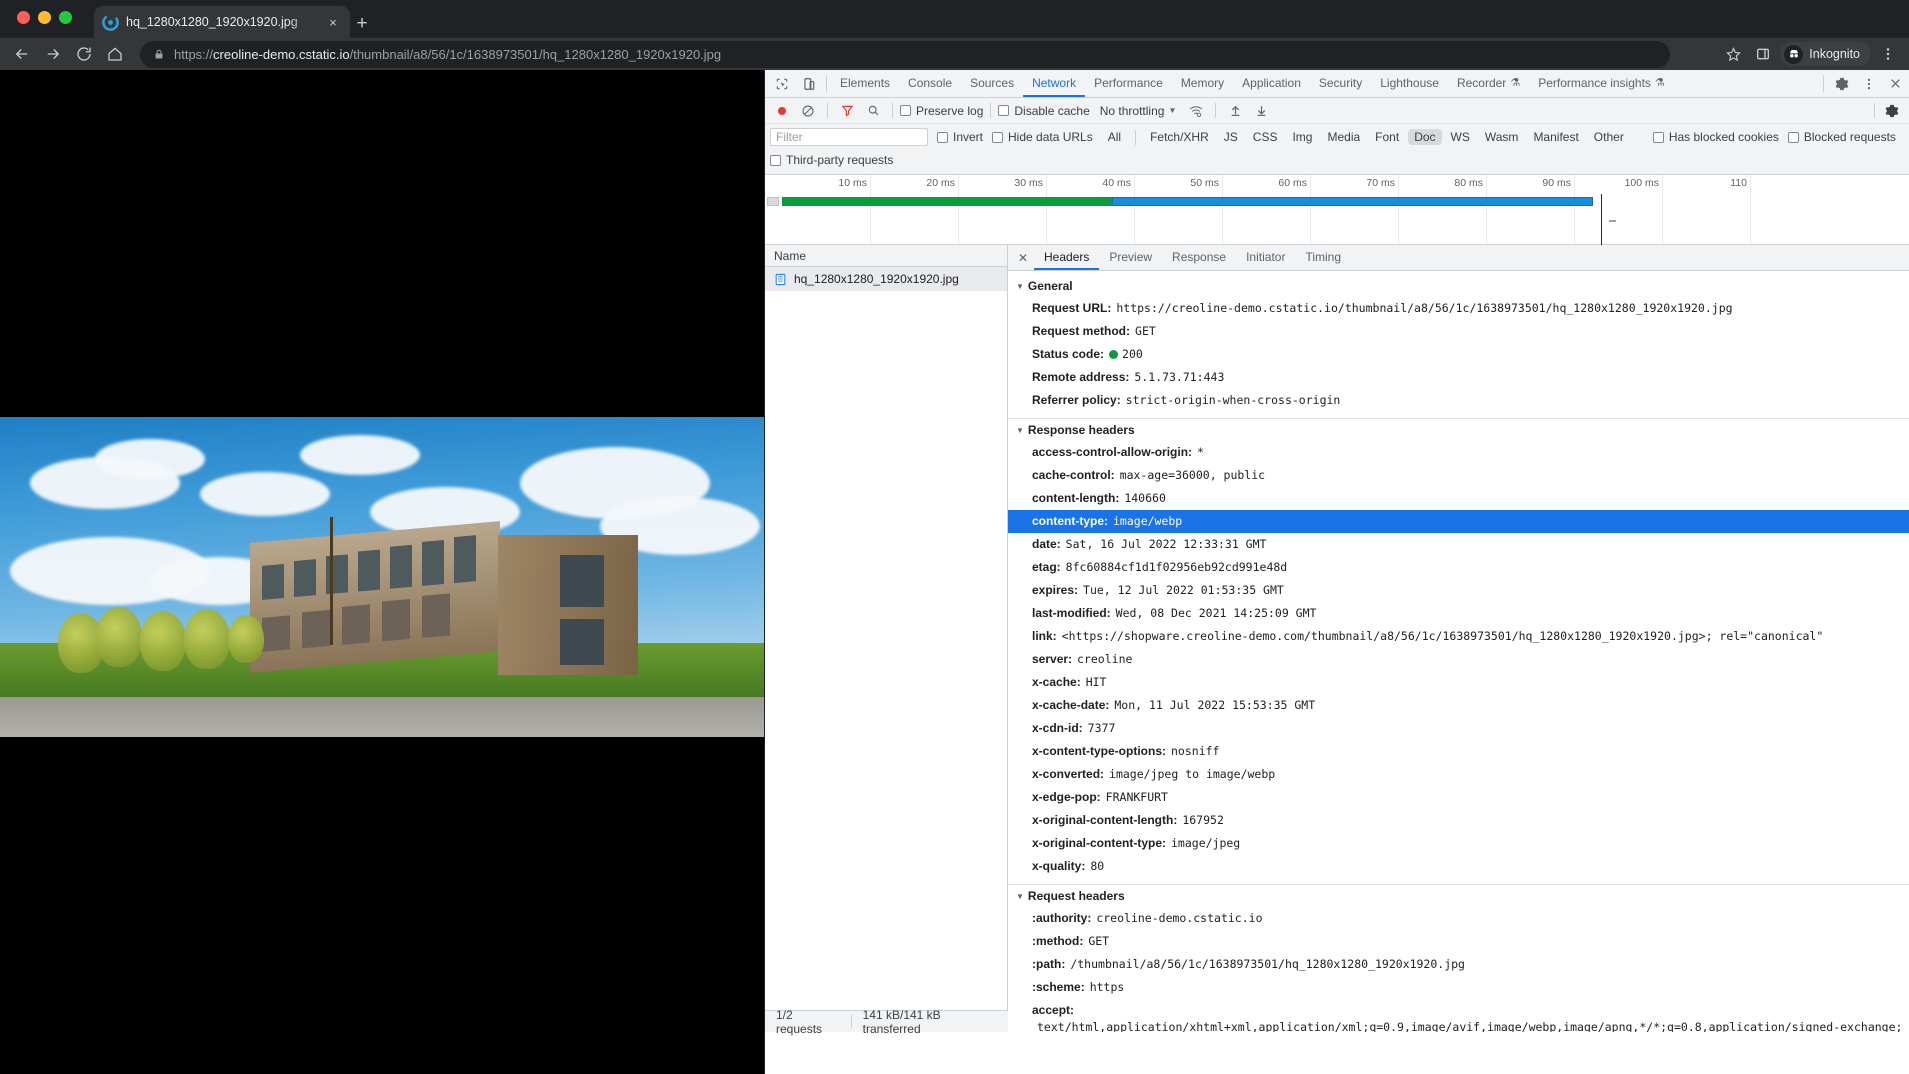 This screenshot has width=1909, height=1074. Describe the element at coordinates (1458, 918) in the screenshot. I see `header-row: :authority: creoline-demo.cstatic.io` at that location.